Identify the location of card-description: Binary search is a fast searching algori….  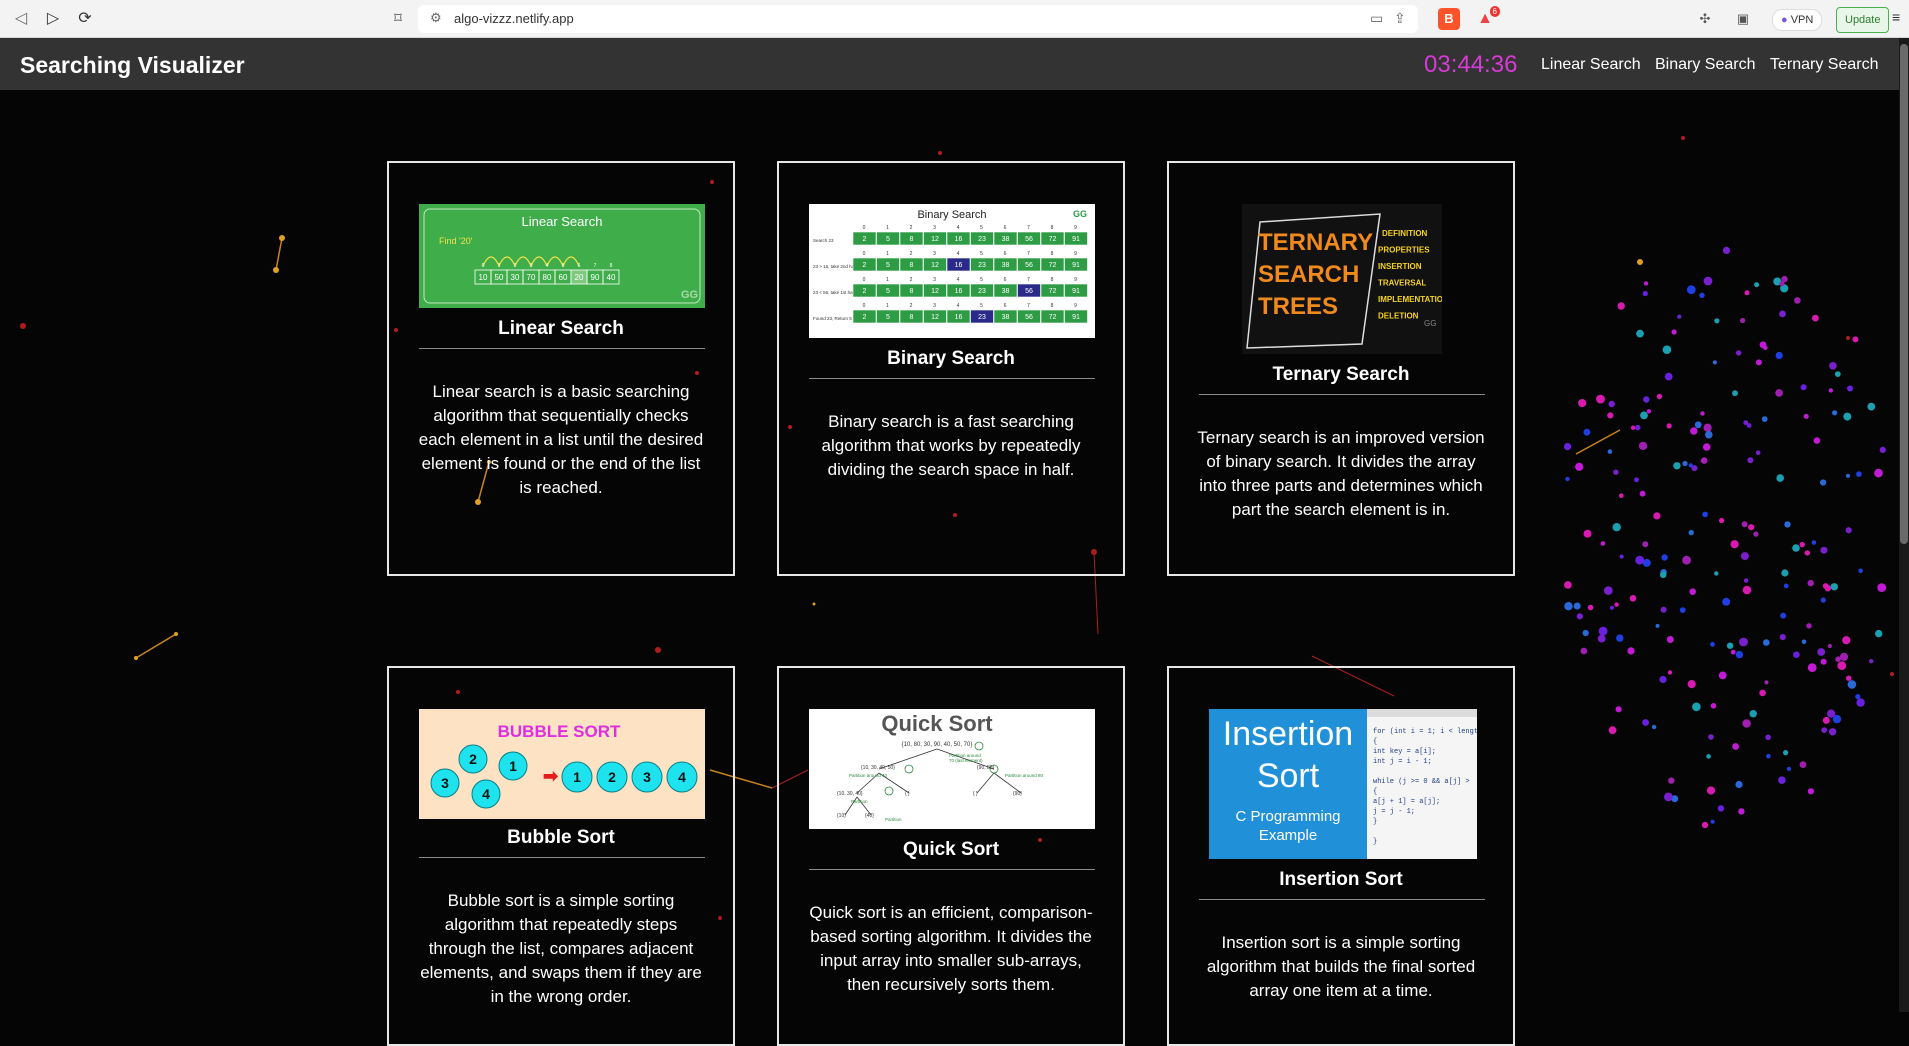
(951, 445).